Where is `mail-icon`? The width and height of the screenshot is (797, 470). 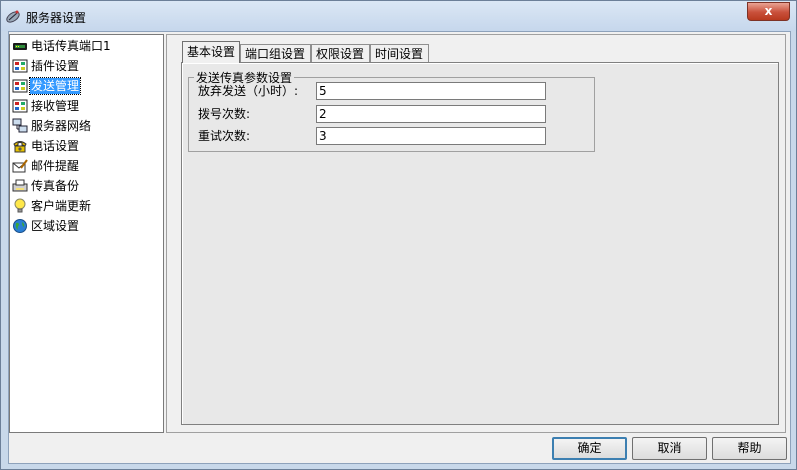 mail-icon is located at coordinates (20, 166).